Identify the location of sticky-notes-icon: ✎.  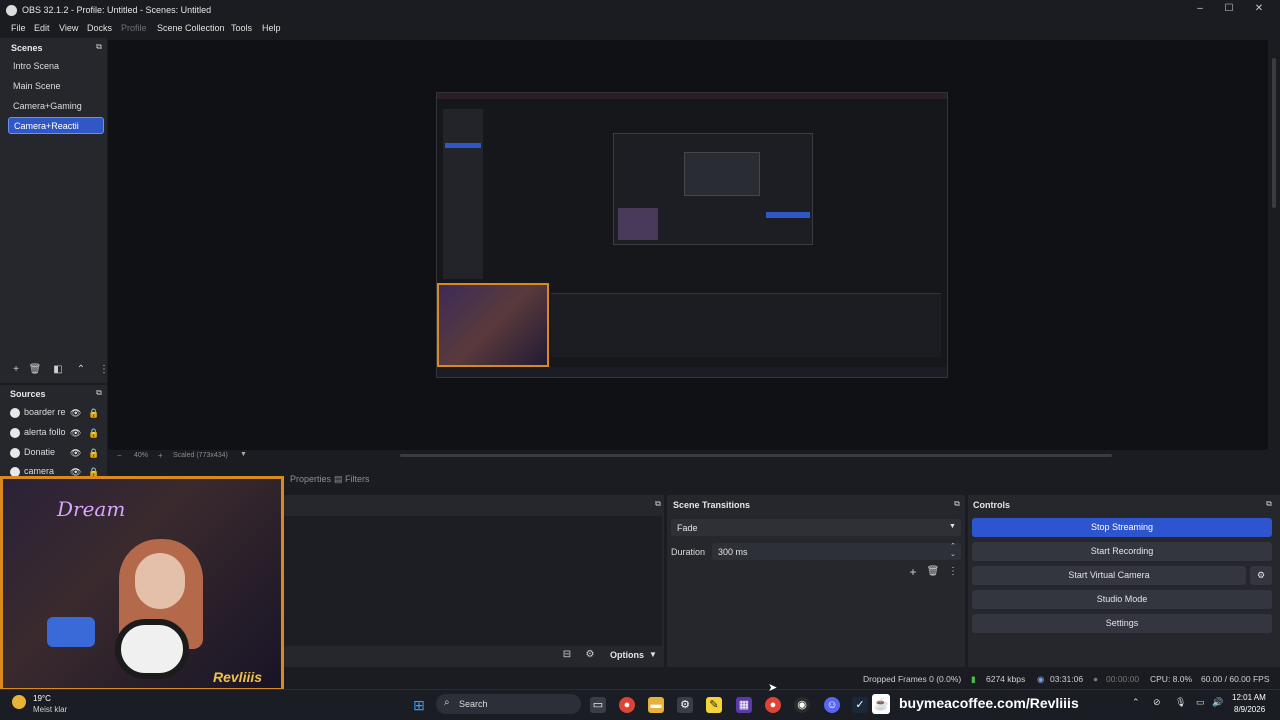
(714, 705).